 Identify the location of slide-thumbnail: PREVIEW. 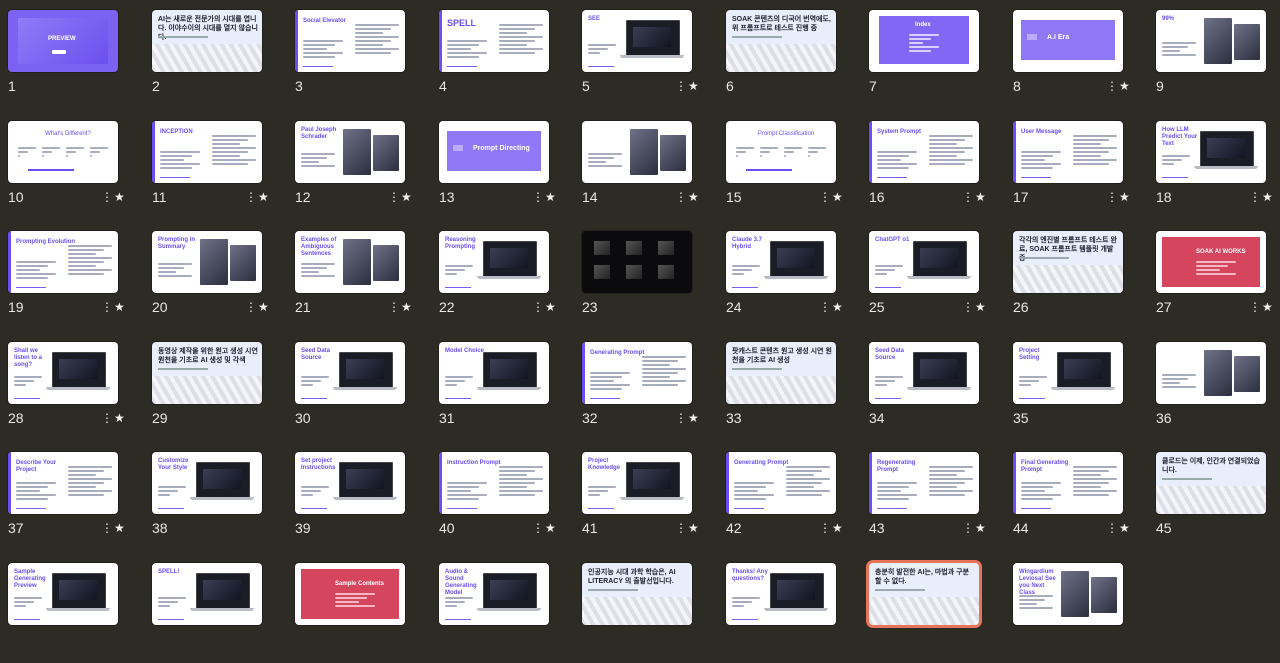
(63, 41).